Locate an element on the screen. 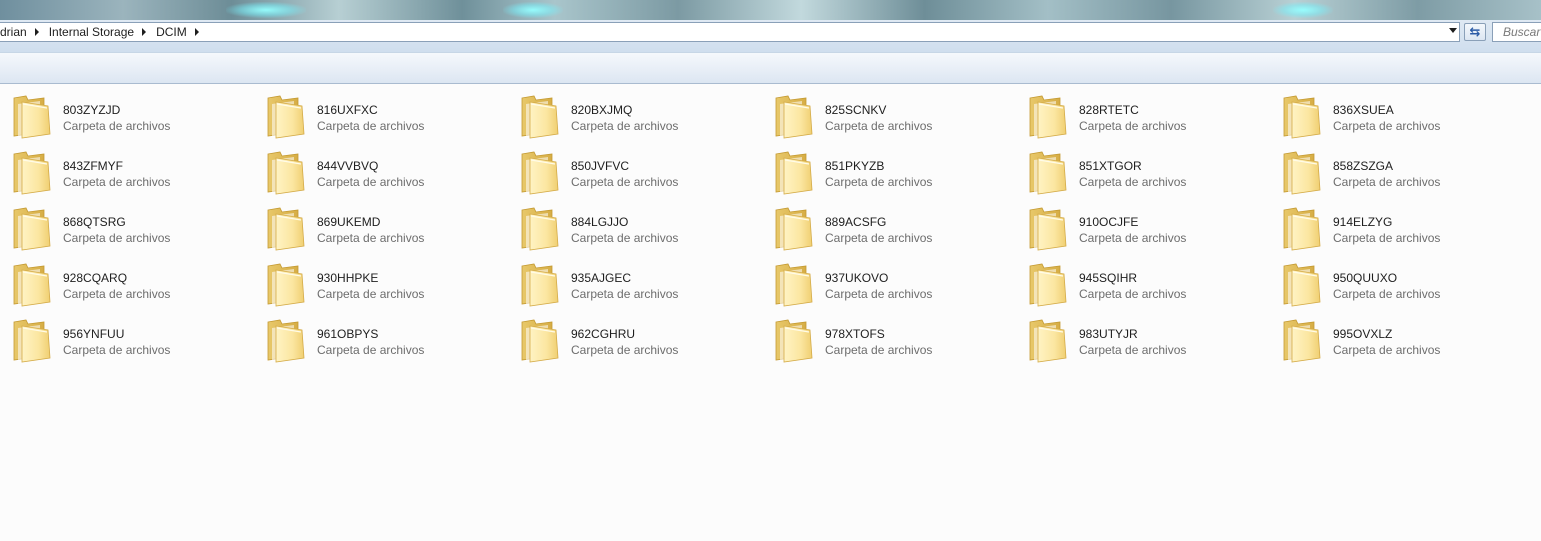 The height and width of the screenshot is (541, 1541). folder-name: 884LGJJO is located at coordinates (600, 222).